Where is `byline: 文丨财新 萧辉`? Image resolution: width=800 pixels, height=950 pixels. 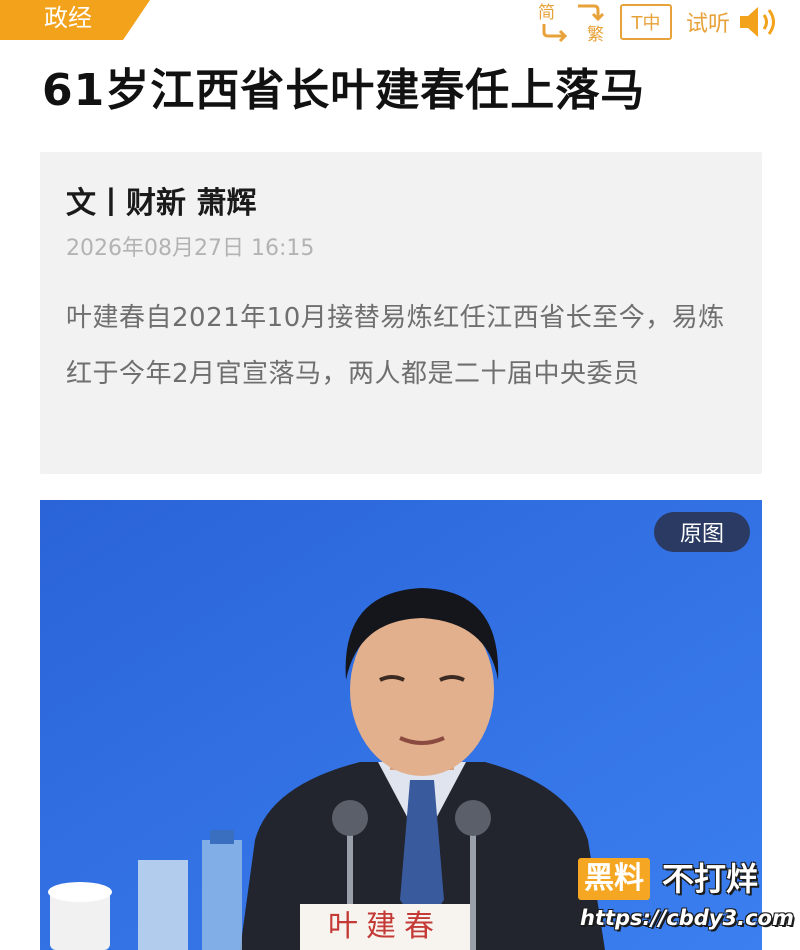 byline: 文丨财新 萧辉 is located at coordinates (161, 203).